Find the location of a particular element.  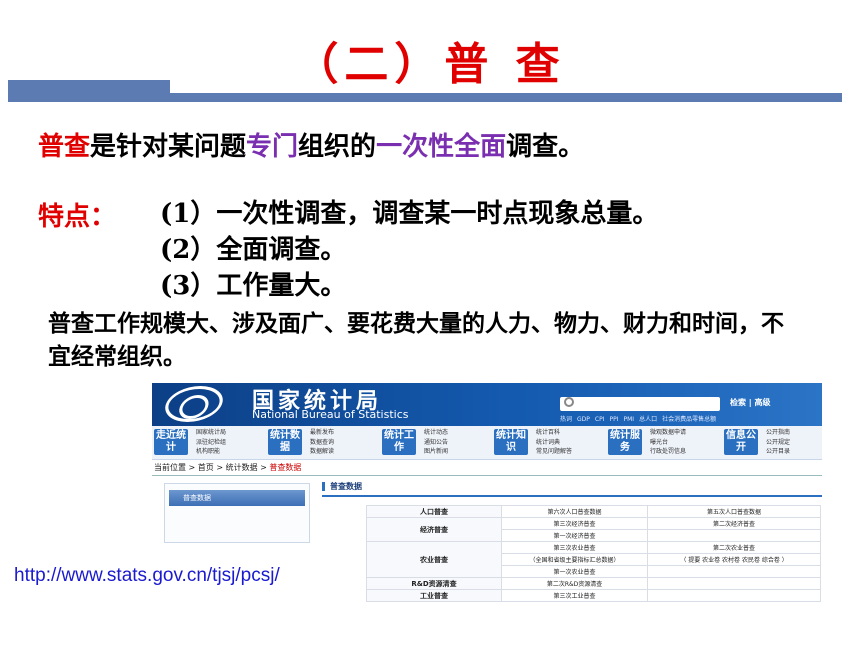

definition-special: 专门 is located at coordinates (272, 147).